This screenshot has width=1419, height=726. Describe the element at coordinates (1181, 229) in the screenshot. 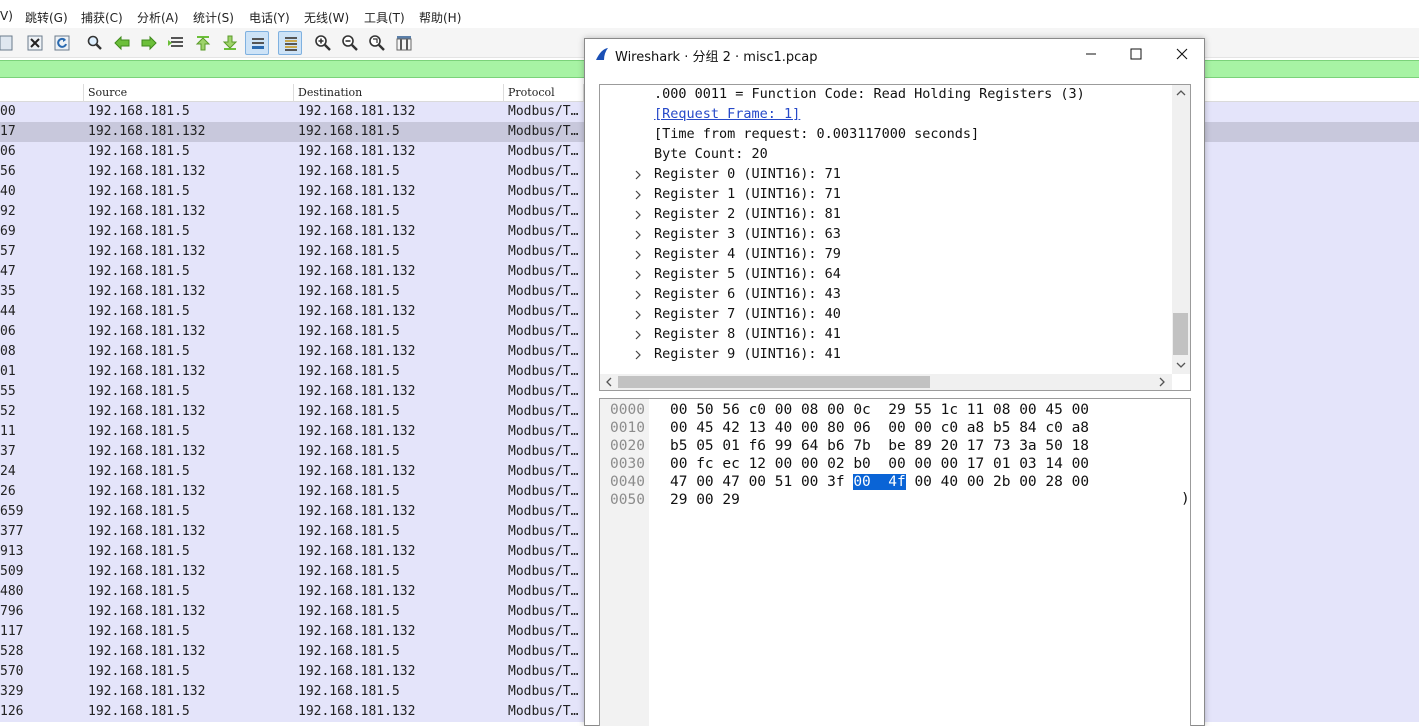

I see `tree-vertical-scrollbar` at that location.